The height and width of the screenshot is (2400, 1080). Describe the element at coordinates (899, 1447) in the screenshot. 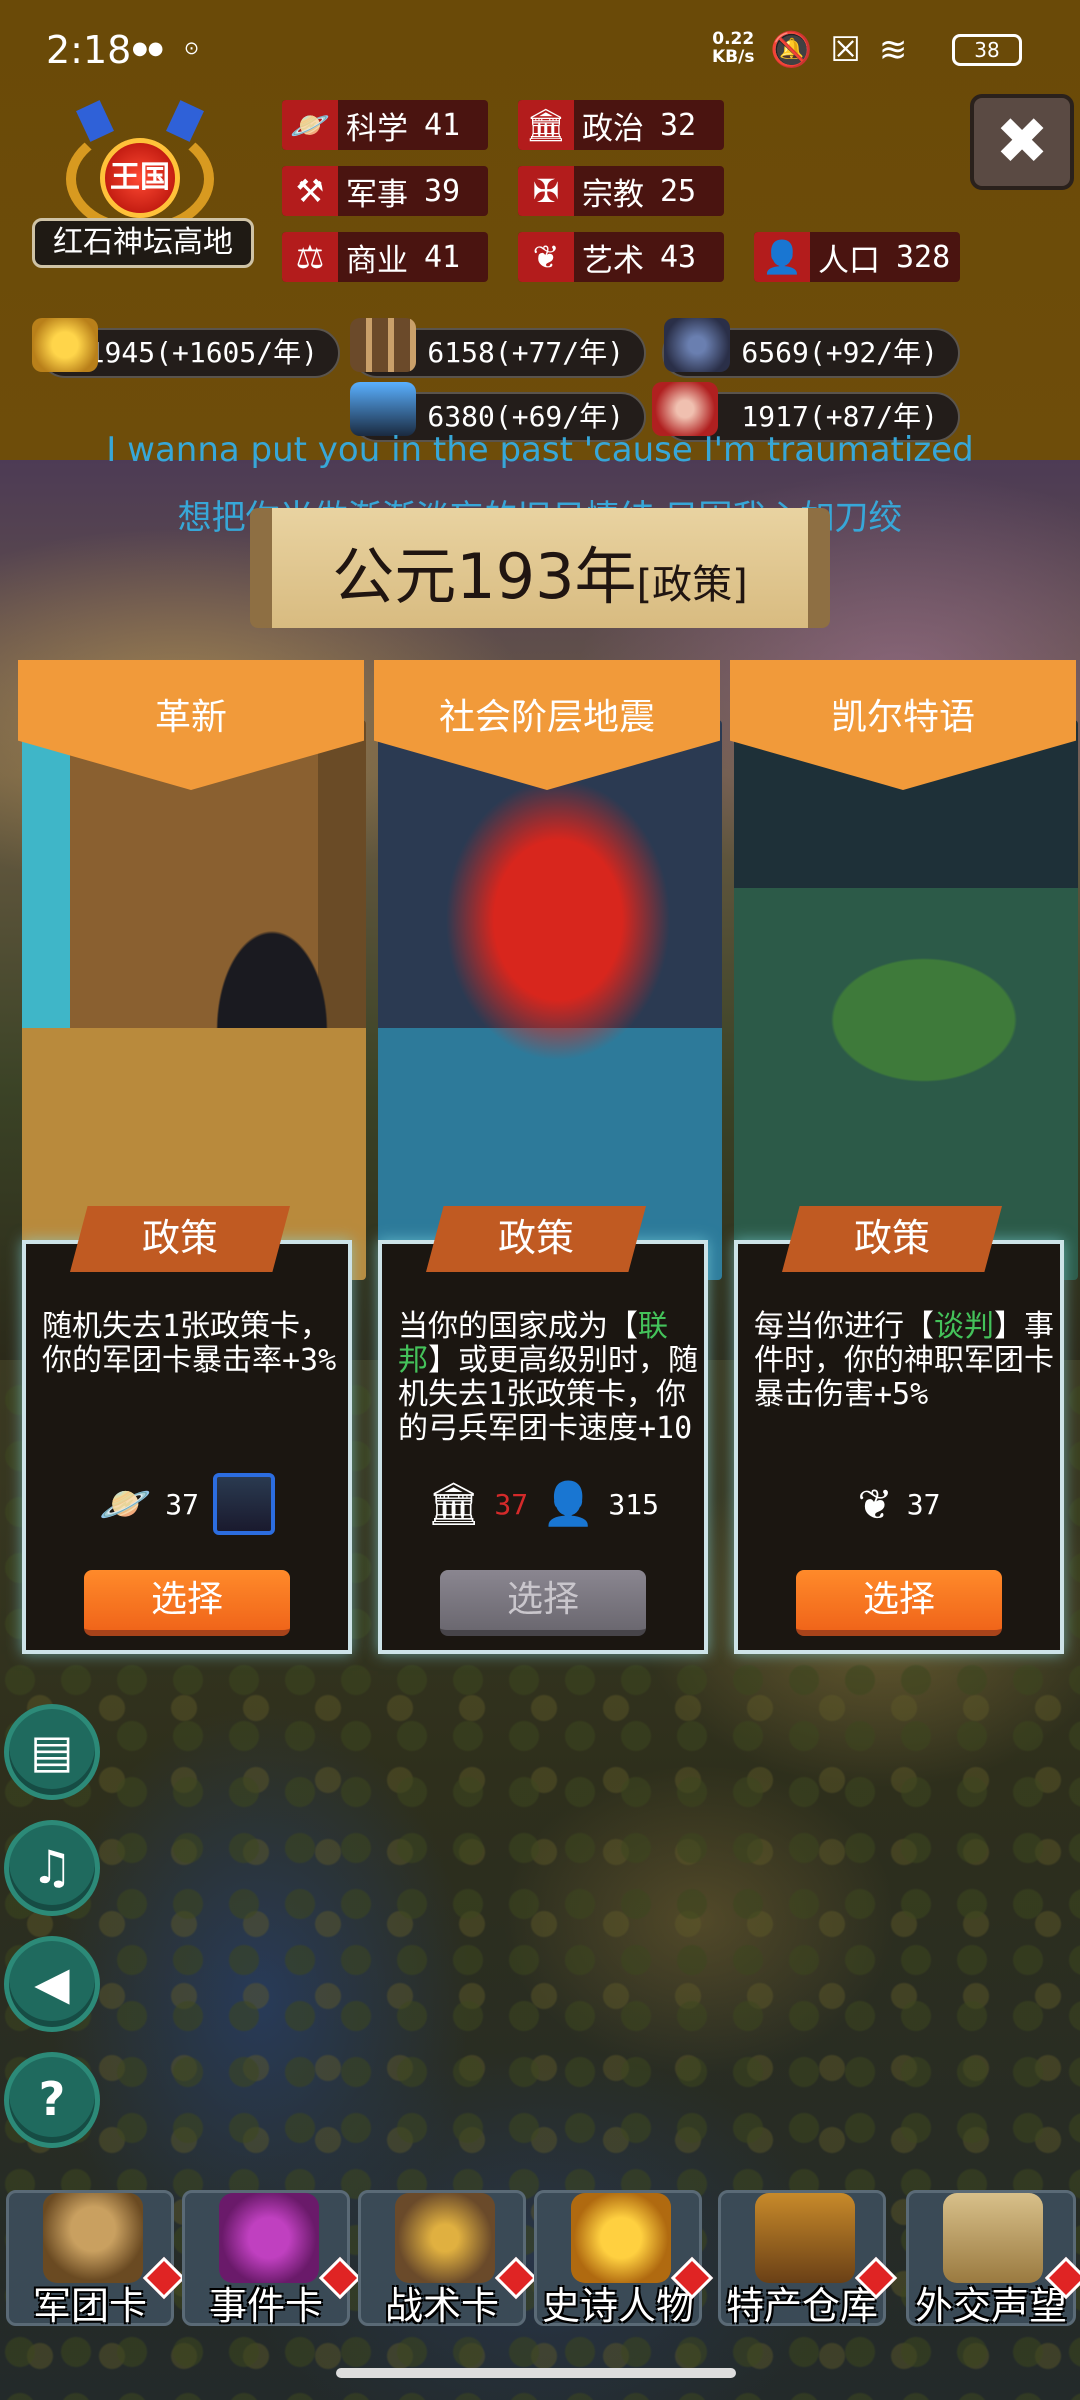

I see `card-body: 每当你进行【谈判】事件时，你的神职军团卡暴击伤害+5% ❦ 37 选择` at that location.